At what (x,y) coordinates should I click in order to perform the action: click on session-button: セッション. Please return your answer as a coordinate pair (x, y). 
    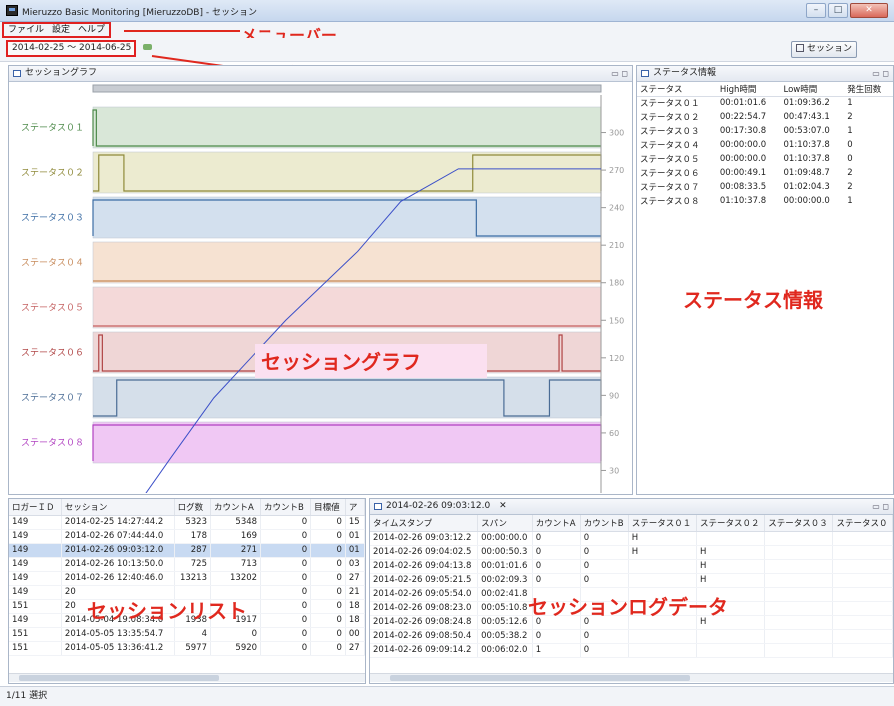
    Looking at the image, I should click on (824, 49).